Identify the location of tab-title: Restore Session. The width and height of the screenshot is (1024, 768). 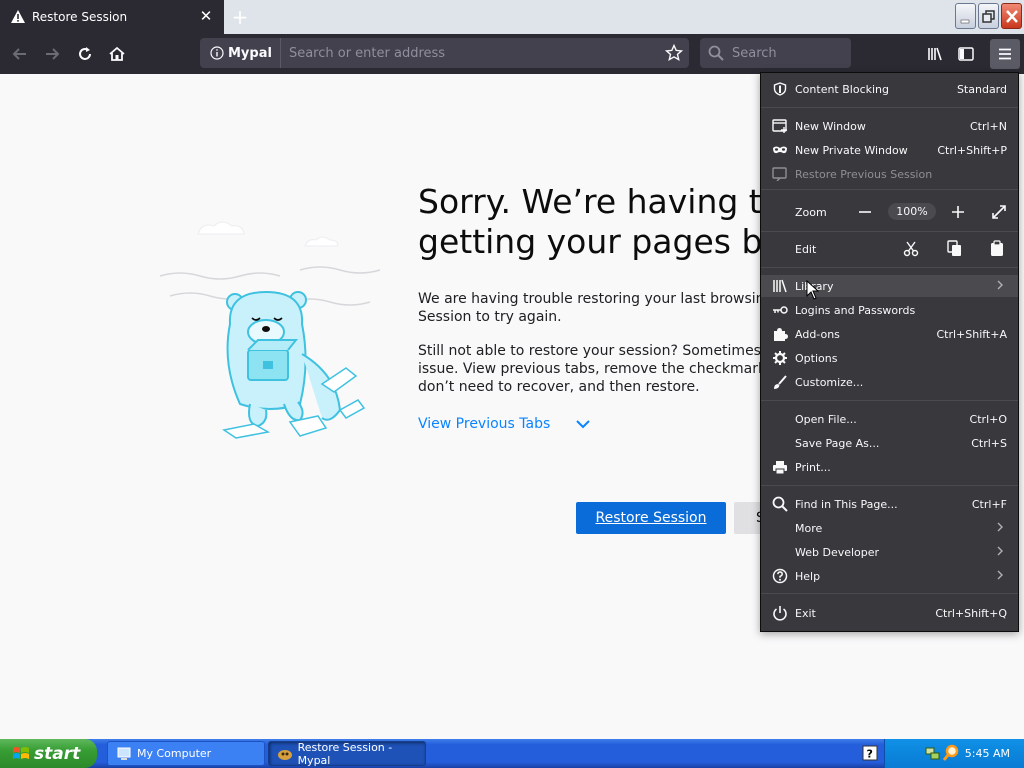
(80, 17).